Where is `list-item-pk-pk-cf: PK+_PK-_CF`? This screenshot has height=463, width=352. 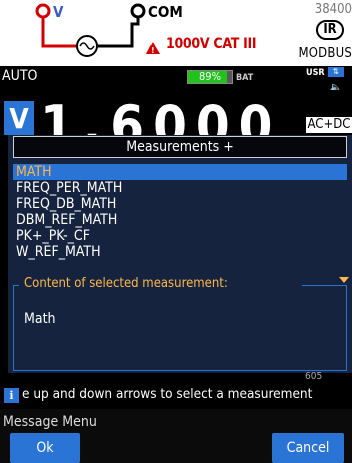 list-item-pk-pk-cf: PK+_PK-_CF is located at coordinates (180, 236).